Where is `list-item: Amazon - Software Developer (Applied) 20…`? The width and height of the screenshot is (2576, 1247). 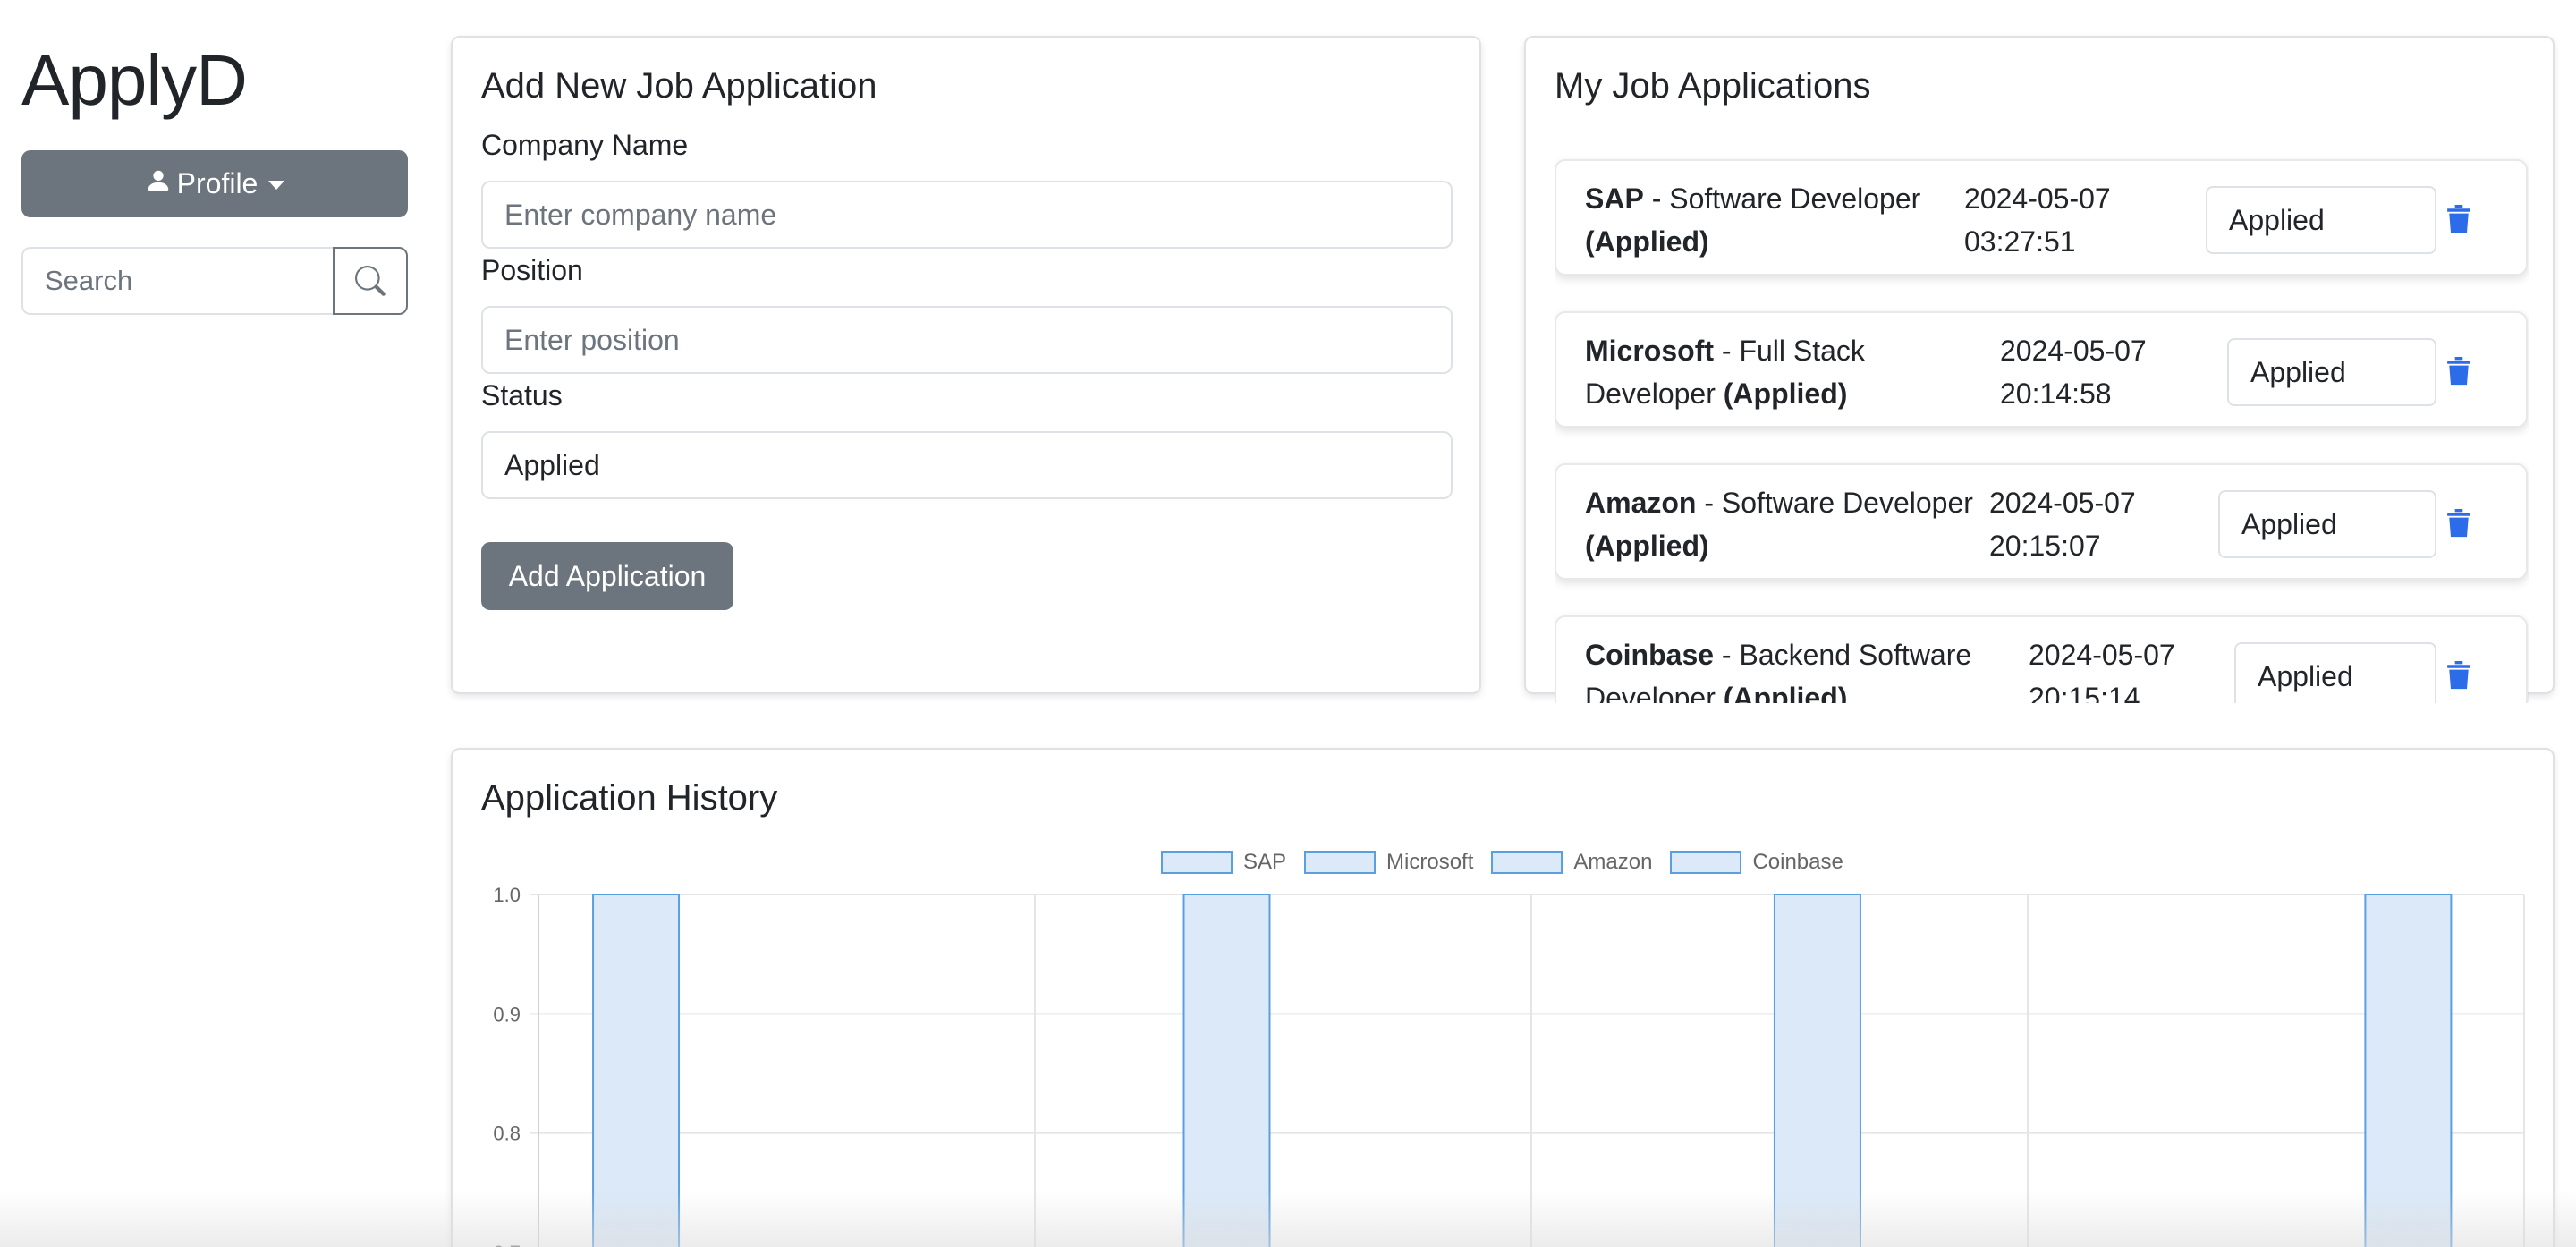 list-item: Amazon - Software Developer (Applied) 20… is located at coordinates (2041, 521).